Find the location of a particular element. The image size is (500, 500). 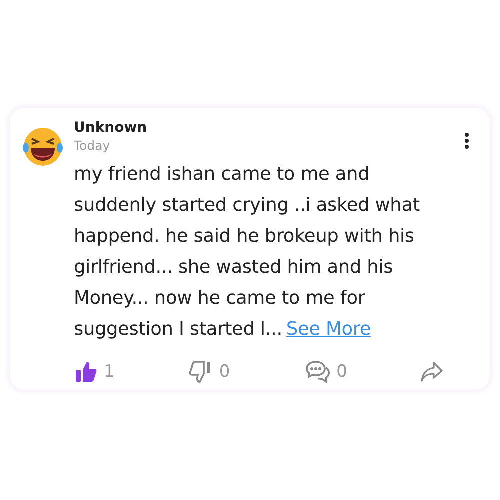

comment-icon is located at coordinates (317, 372).